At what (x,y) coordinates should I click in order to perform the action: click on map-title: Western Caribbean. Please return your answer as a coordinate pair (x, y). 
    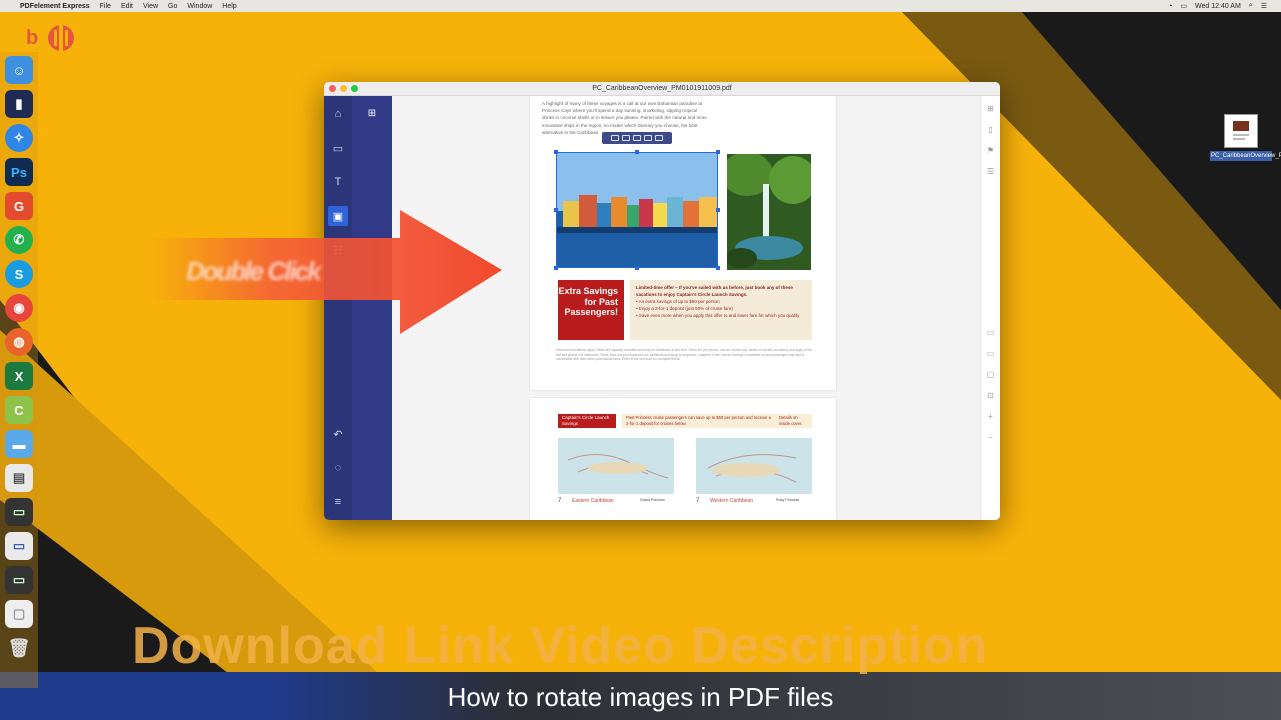
    Looking at the image, I should click on (731, 501).